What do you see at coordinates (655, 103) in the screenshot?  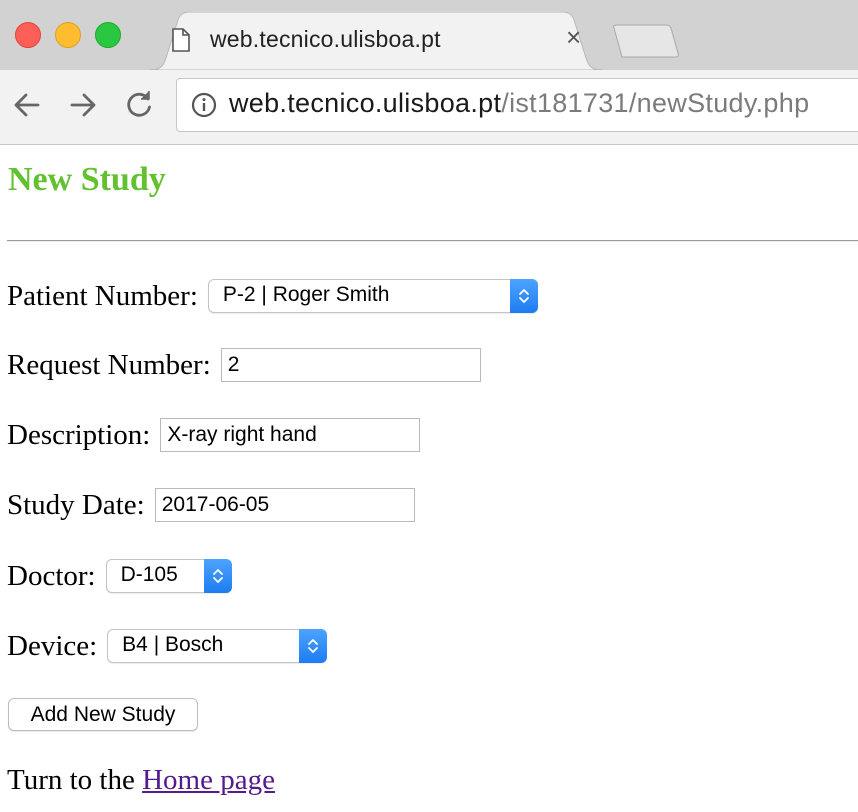 I see `url-path: /ist181731/newStudy.php` at bounding box center [655, 103].